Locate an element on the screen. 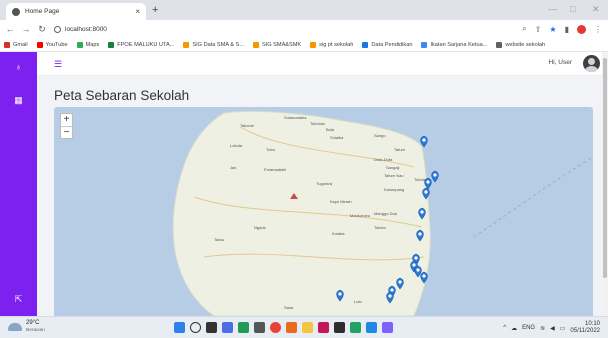 Image resolution: width=608 pixels, height=338 pixels. map-place-label: Kulaba is located at coordinates (338, 233).